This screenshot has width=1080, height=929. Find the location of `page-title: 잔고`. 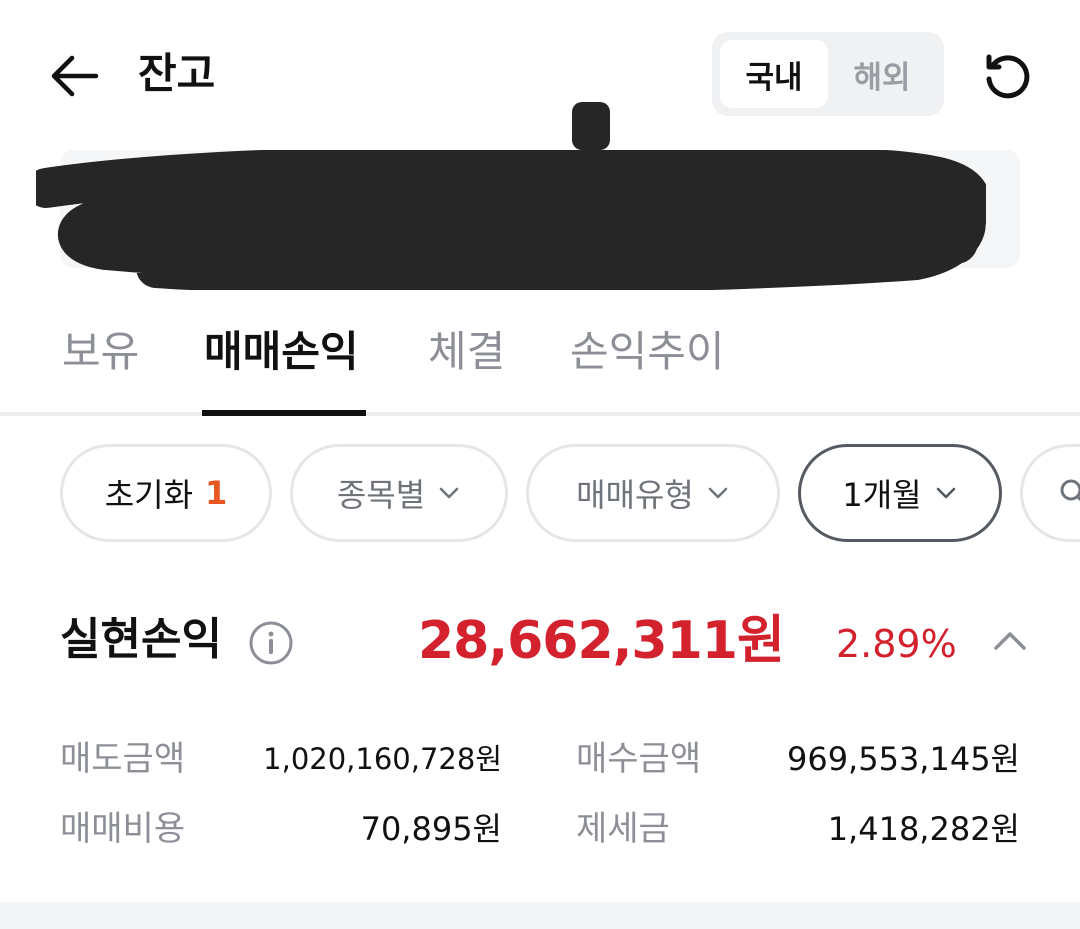

page-title: 잔고 is located at coordinates (177, 73).